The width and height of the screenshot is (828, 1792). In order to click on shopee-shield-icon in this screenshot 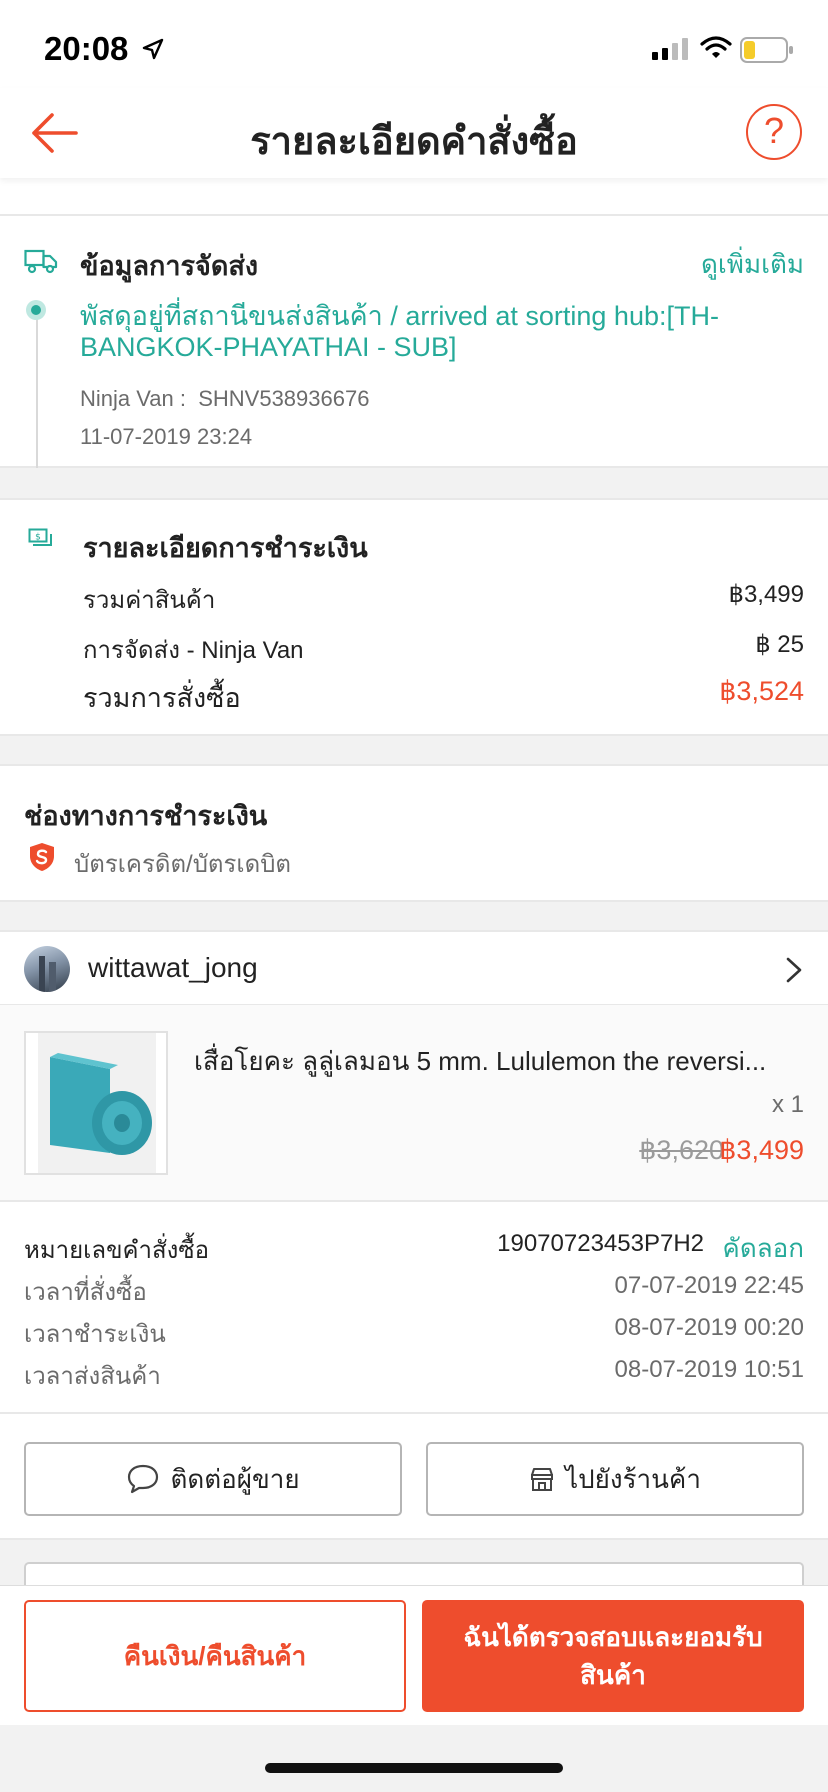, I will do `click(42, 857)`.